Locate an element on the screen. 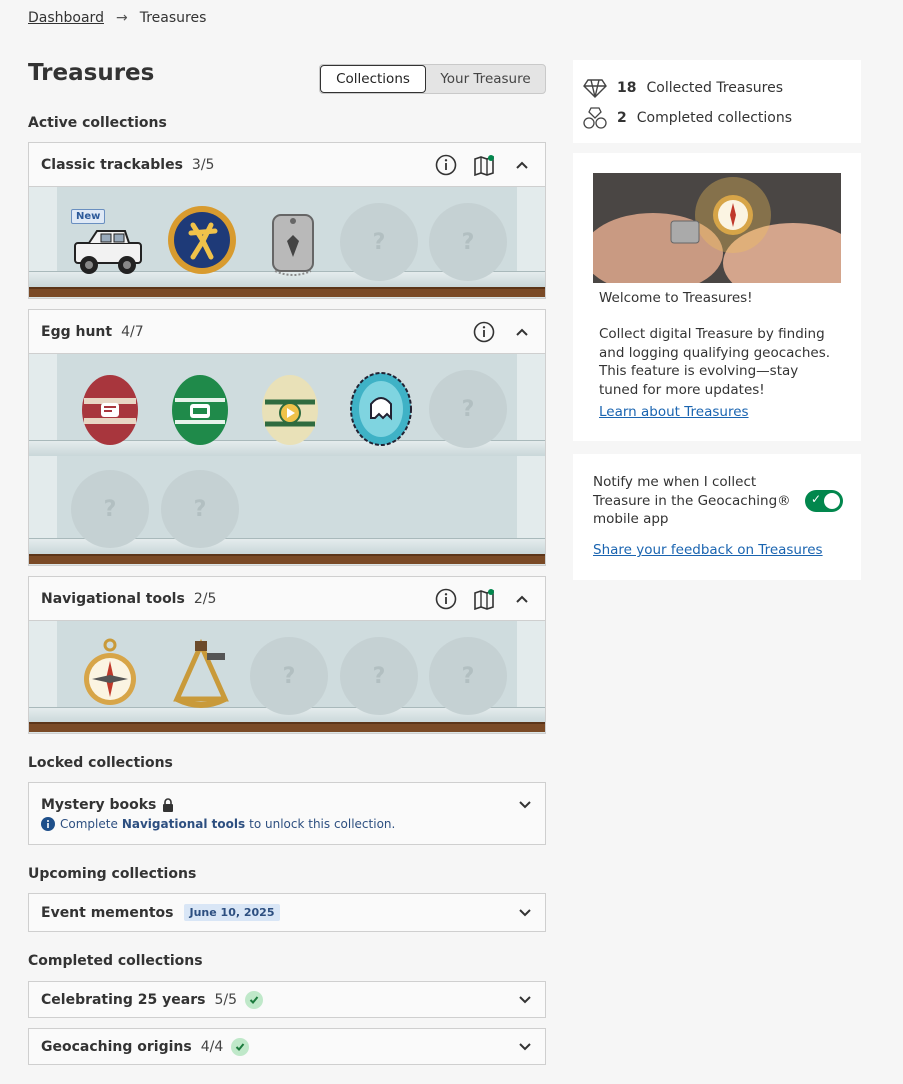  red-egg-treasure-icon is located at coordinates (110, 407).